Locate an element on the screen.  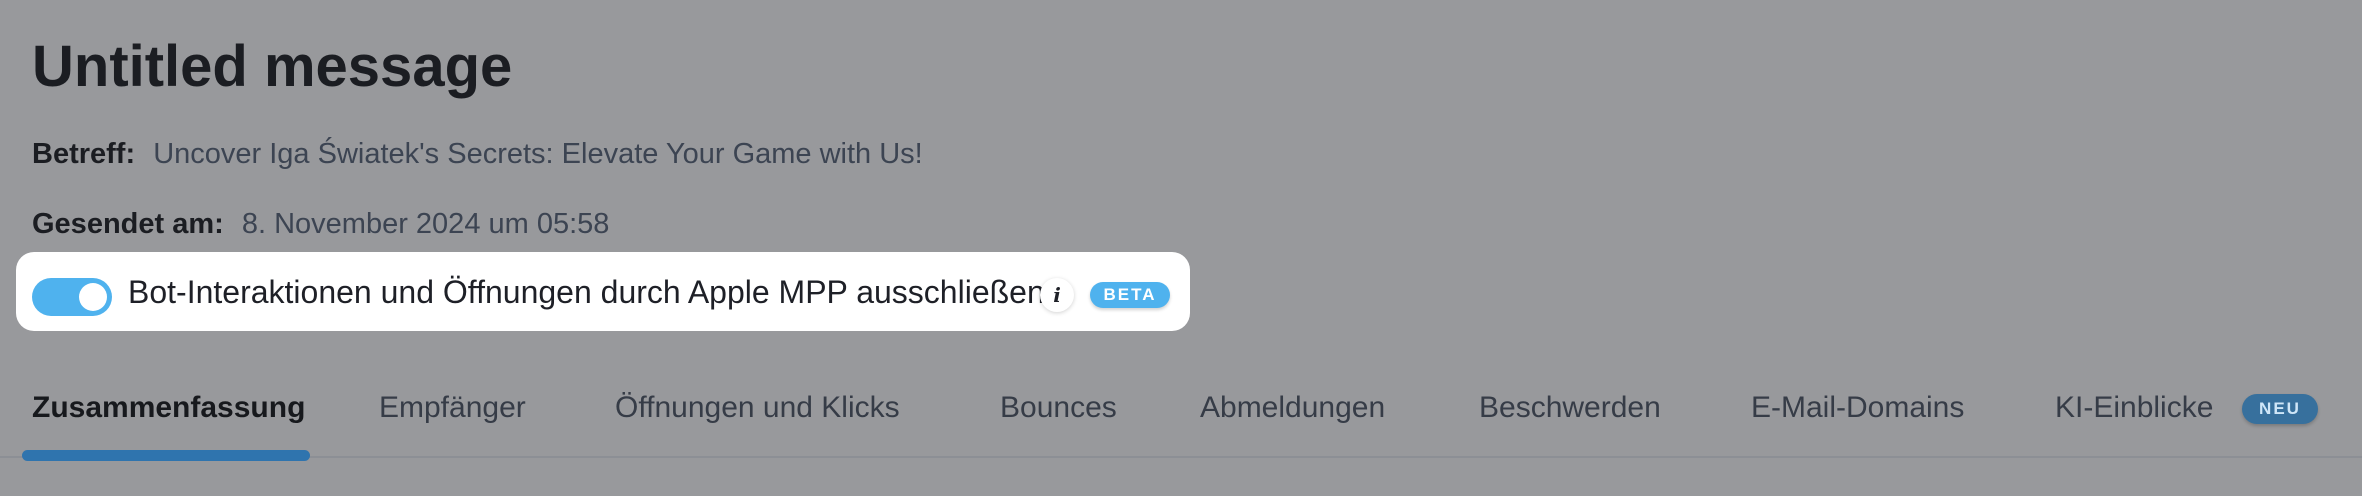
subject-label: Betreff: is located at coordinates (84, 154).